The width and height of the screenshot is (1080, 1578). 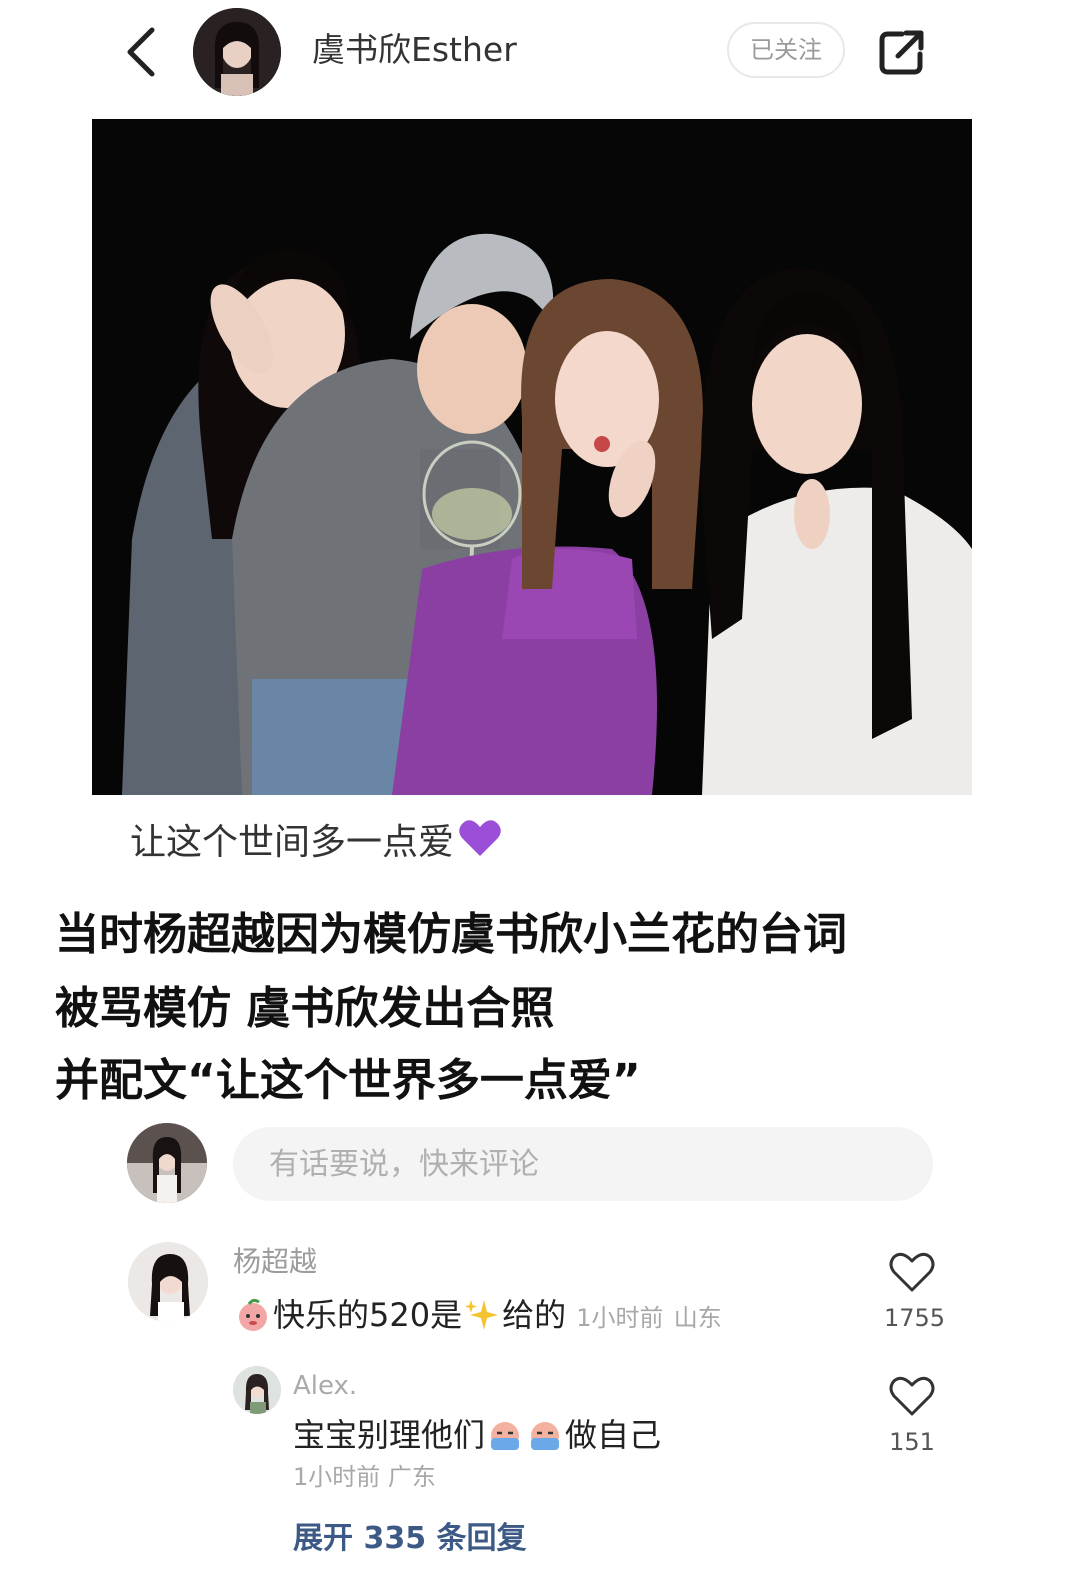 I want to click on like-button: 1755, so click(x=915, y=1291).